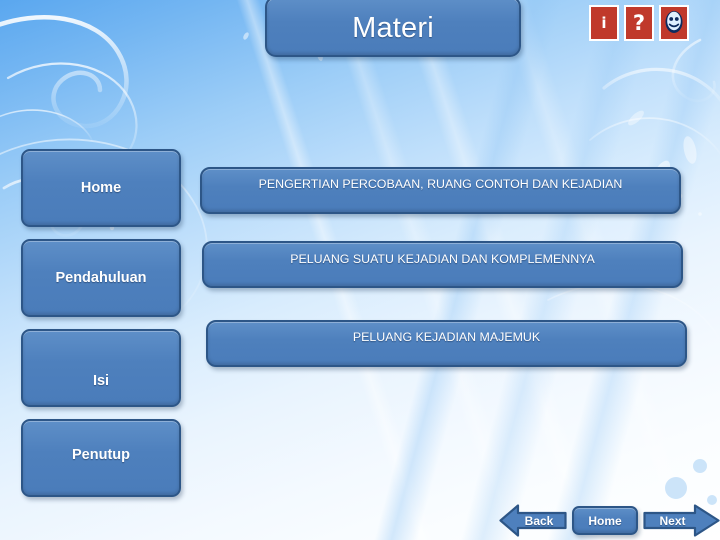  I want to click on topic-button-3: PELUANG KEJADIAN MAJEMUK, so click(446, 343).